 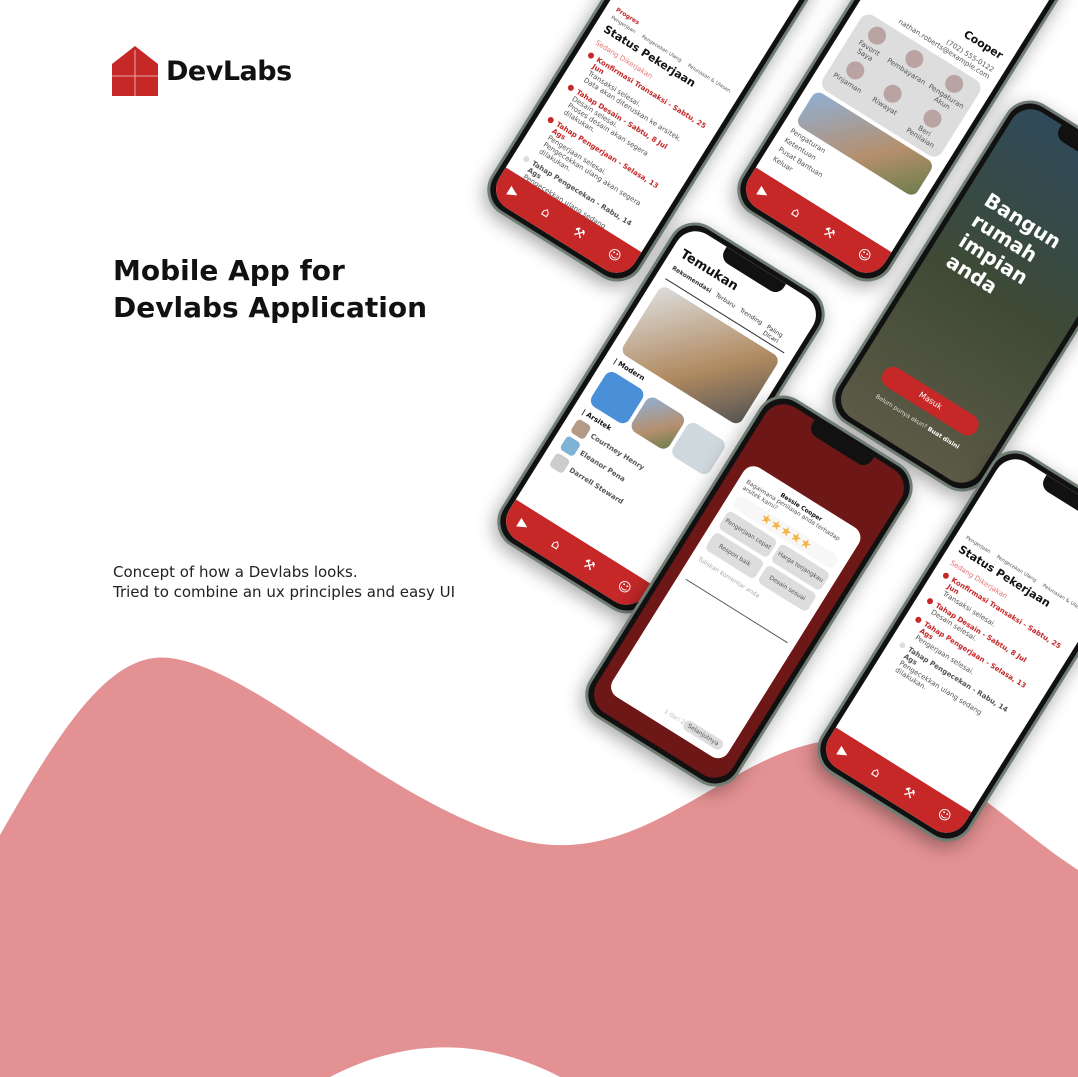 I want to click on grid-label: Beri Penilaian, so click(x=920, y=137).